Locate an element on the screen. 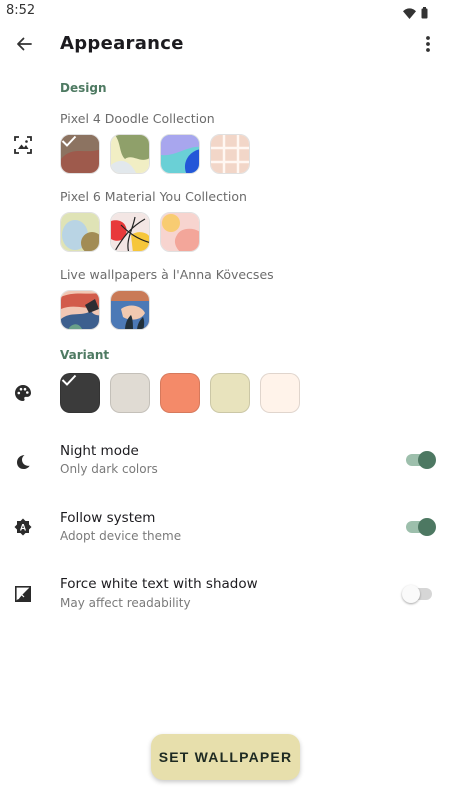 Image resolution: width=450 pixels, height=800 pixels. auto-mode-icon: A is located at coordinates (23, 527).